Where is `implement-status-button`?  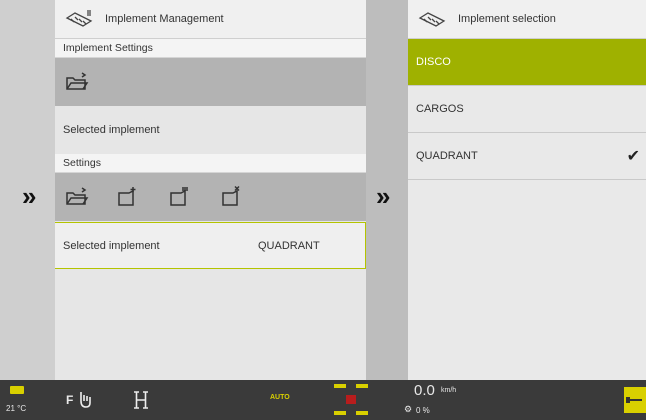 implement-status-button is located at coordinates (635, 400).